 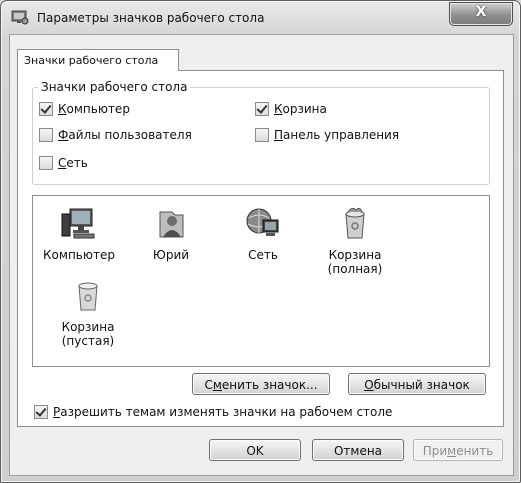 I want to click on accel-key: О, so click(x=369, y=385).